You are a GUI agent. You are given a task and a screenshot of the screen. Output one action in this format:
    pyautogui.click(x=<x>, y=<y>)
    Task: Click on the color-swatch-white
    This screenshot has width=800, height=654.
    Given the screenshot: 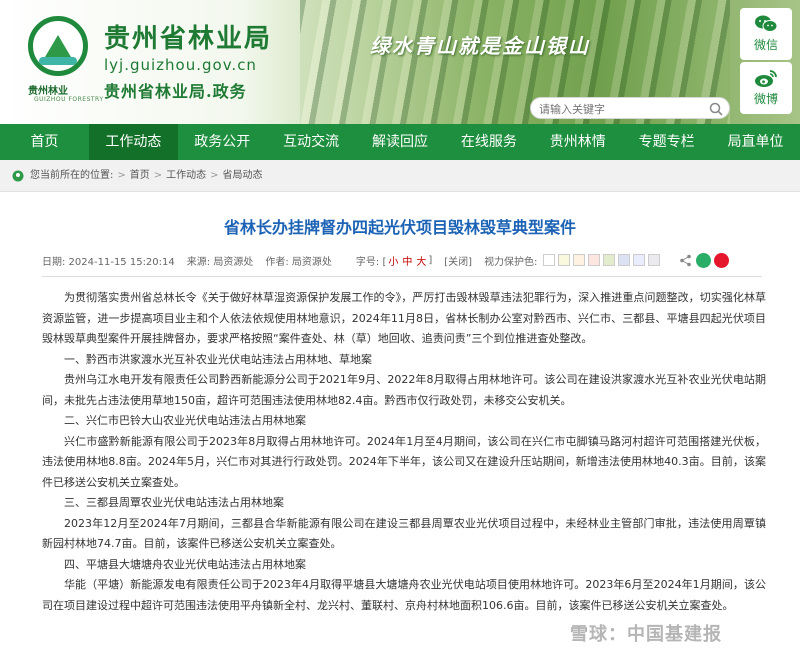 What is the action you would take?
    pyautogui.click(x=549, y=260)
    